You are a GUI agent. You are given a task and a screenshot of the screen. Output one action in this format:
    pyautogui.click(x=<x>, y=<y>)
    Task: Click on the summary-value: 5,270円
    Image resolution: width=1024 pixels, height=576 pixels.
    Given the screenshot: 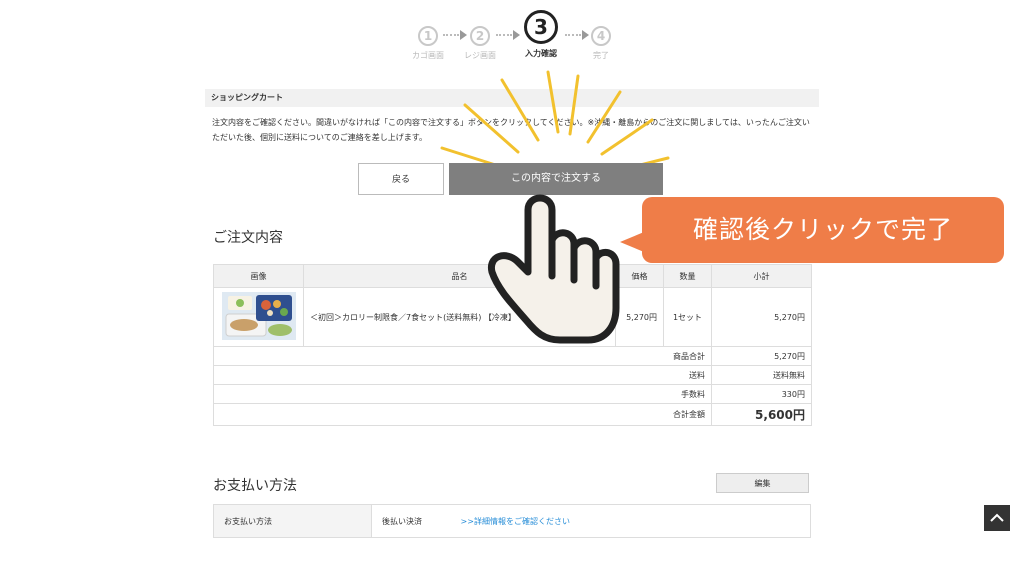 What is the action you would take?
    pyautogui.click(x=761, y=356)
    